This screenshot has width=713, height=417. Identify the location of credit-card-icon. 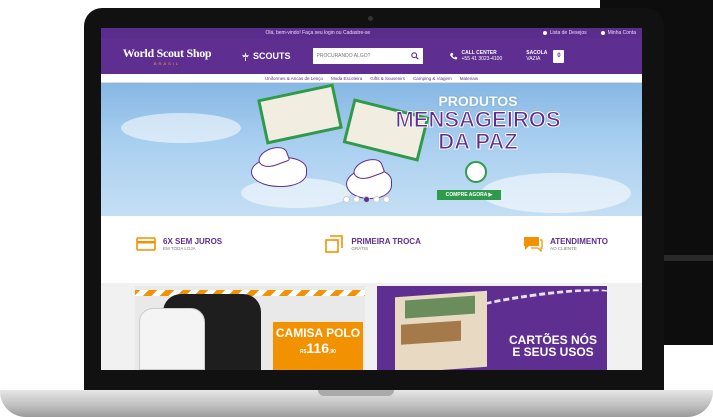
(146, 243).